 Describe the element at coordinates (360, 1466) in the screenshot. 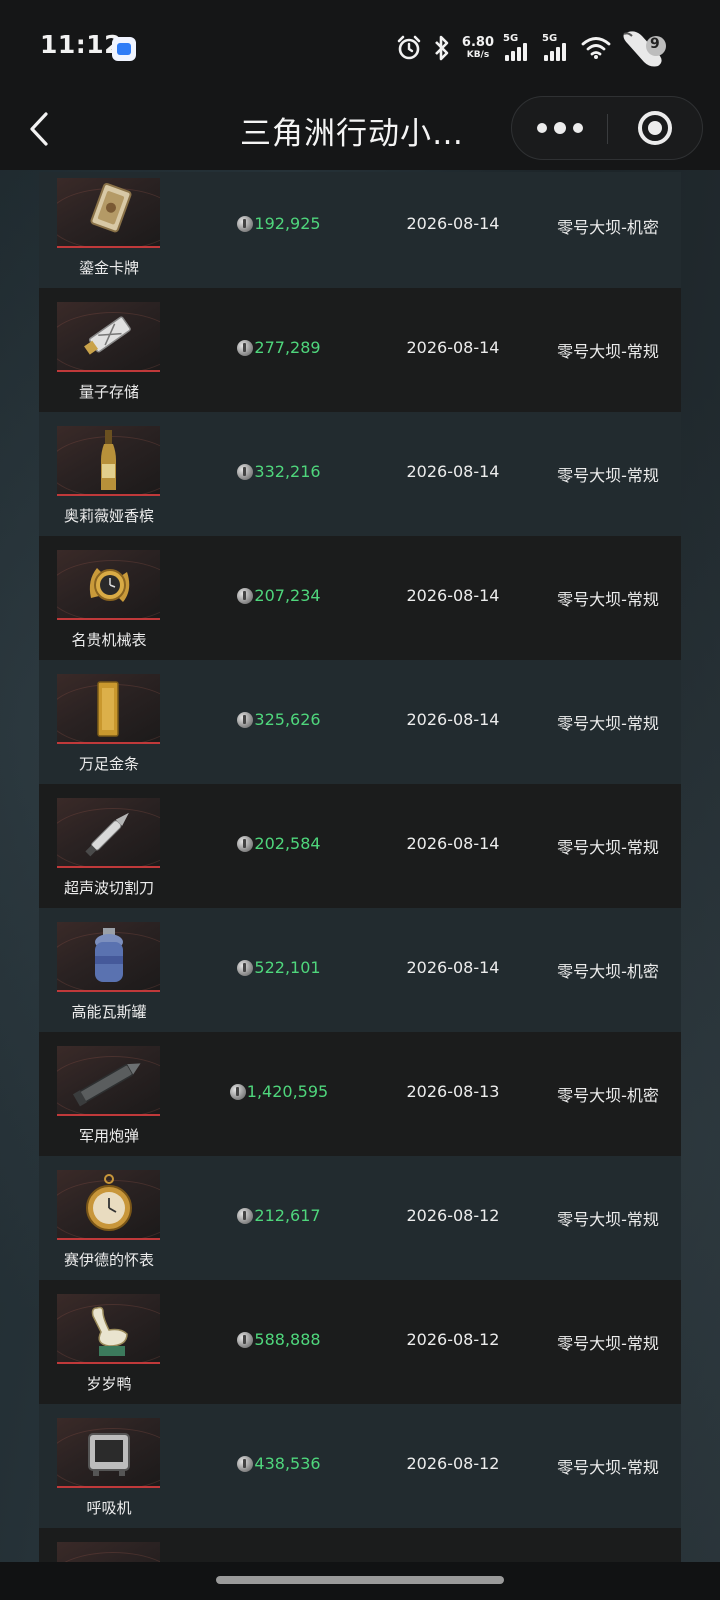

I see `list-item: 呼吸机 438,536 2026-08-12 零号大坝-常规` at that location.